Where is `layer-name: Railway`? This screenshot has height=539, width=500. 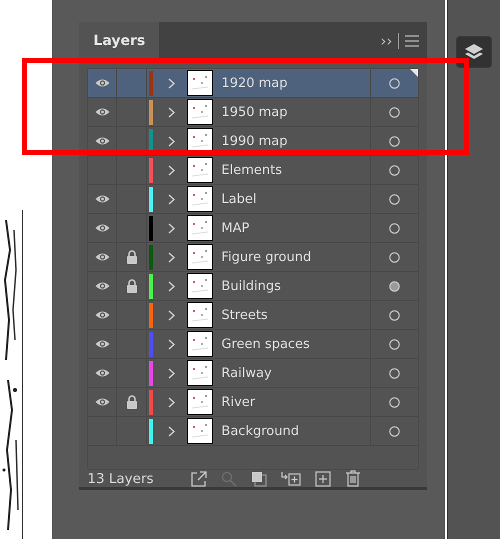
layer-name: Railway is located at coordinates (246, 373).